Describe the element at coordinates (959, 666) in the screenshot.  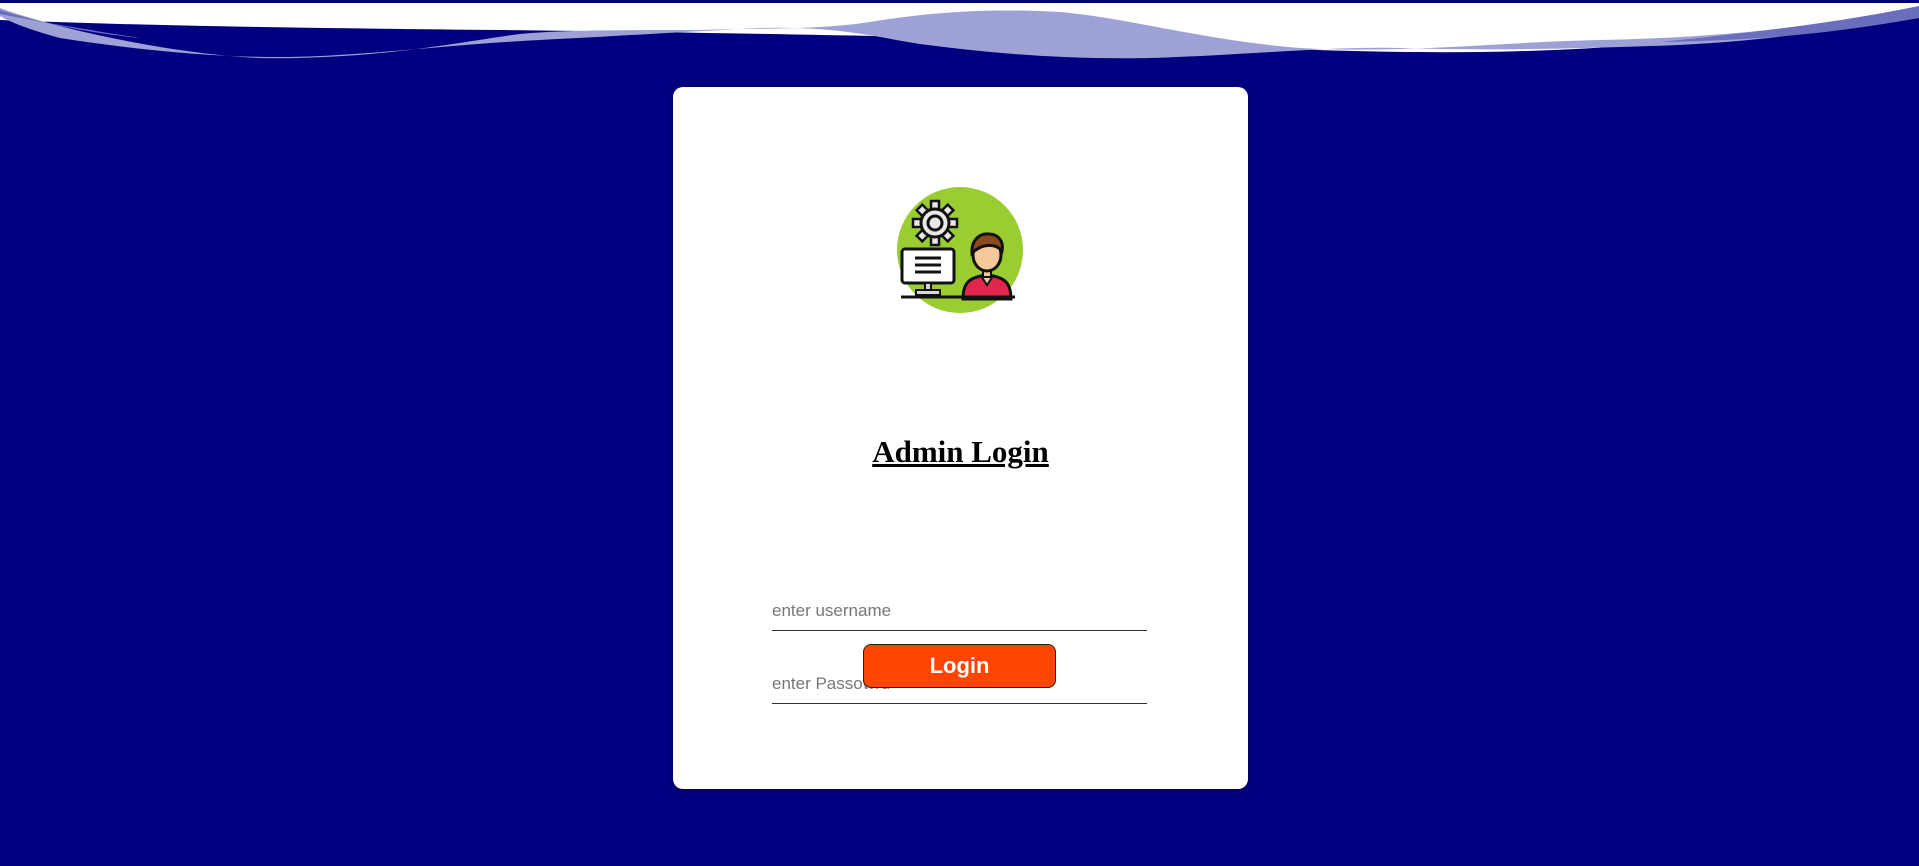
I see `login-button: Login` at that location.